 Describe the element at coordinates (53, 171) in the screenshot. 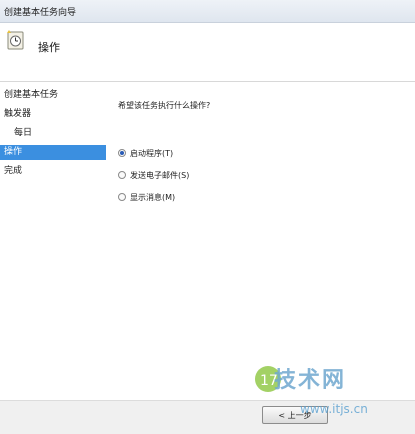

I see `sidebar-item-finish: 完成` at that location.